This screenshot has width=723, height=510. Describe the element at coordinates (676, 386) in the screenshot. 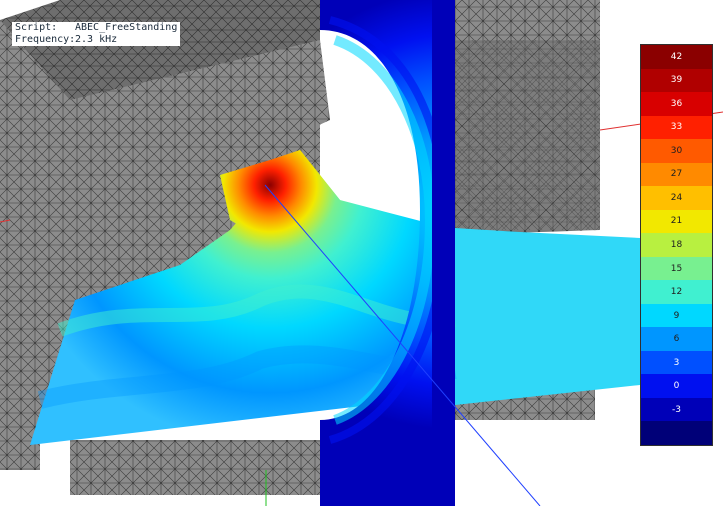

I see `color-scale-step: 0` at that location.